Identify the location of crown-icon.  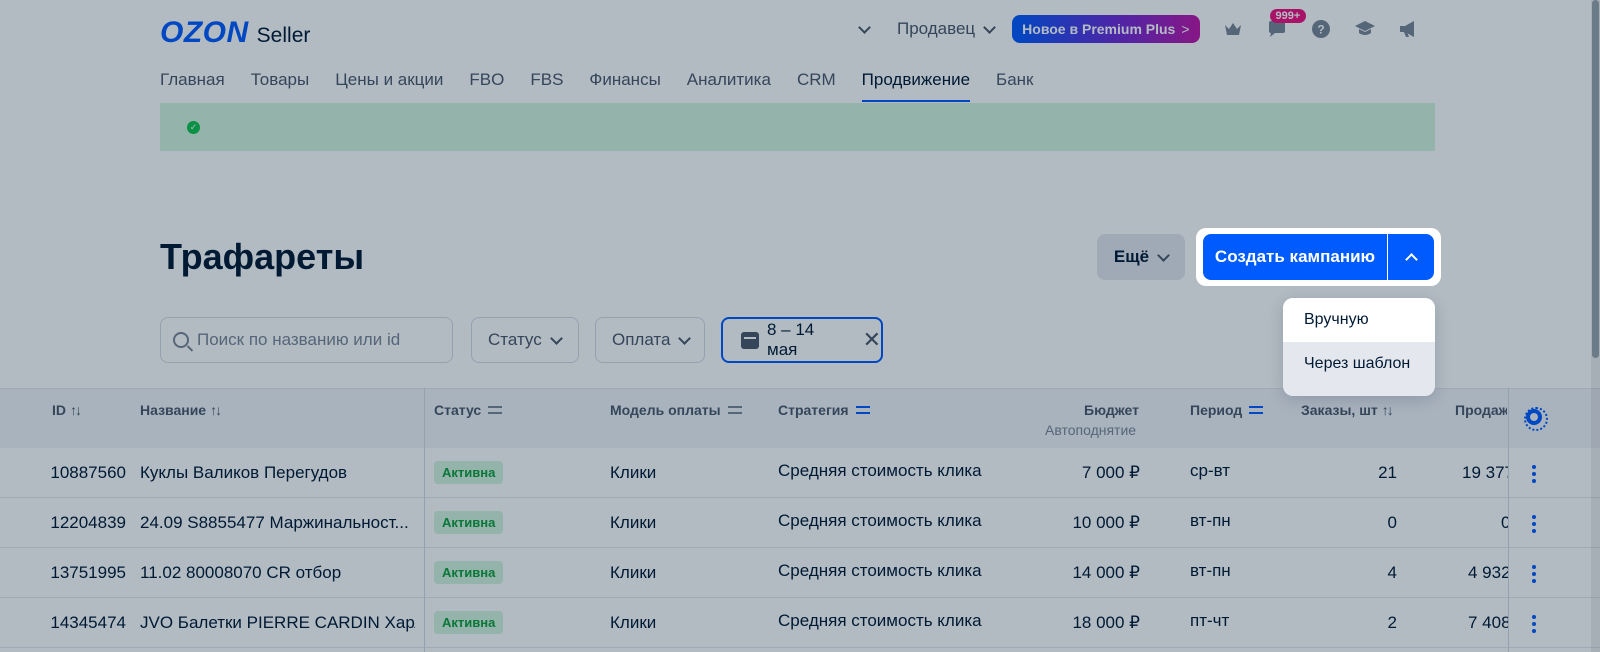
(1233, 29).